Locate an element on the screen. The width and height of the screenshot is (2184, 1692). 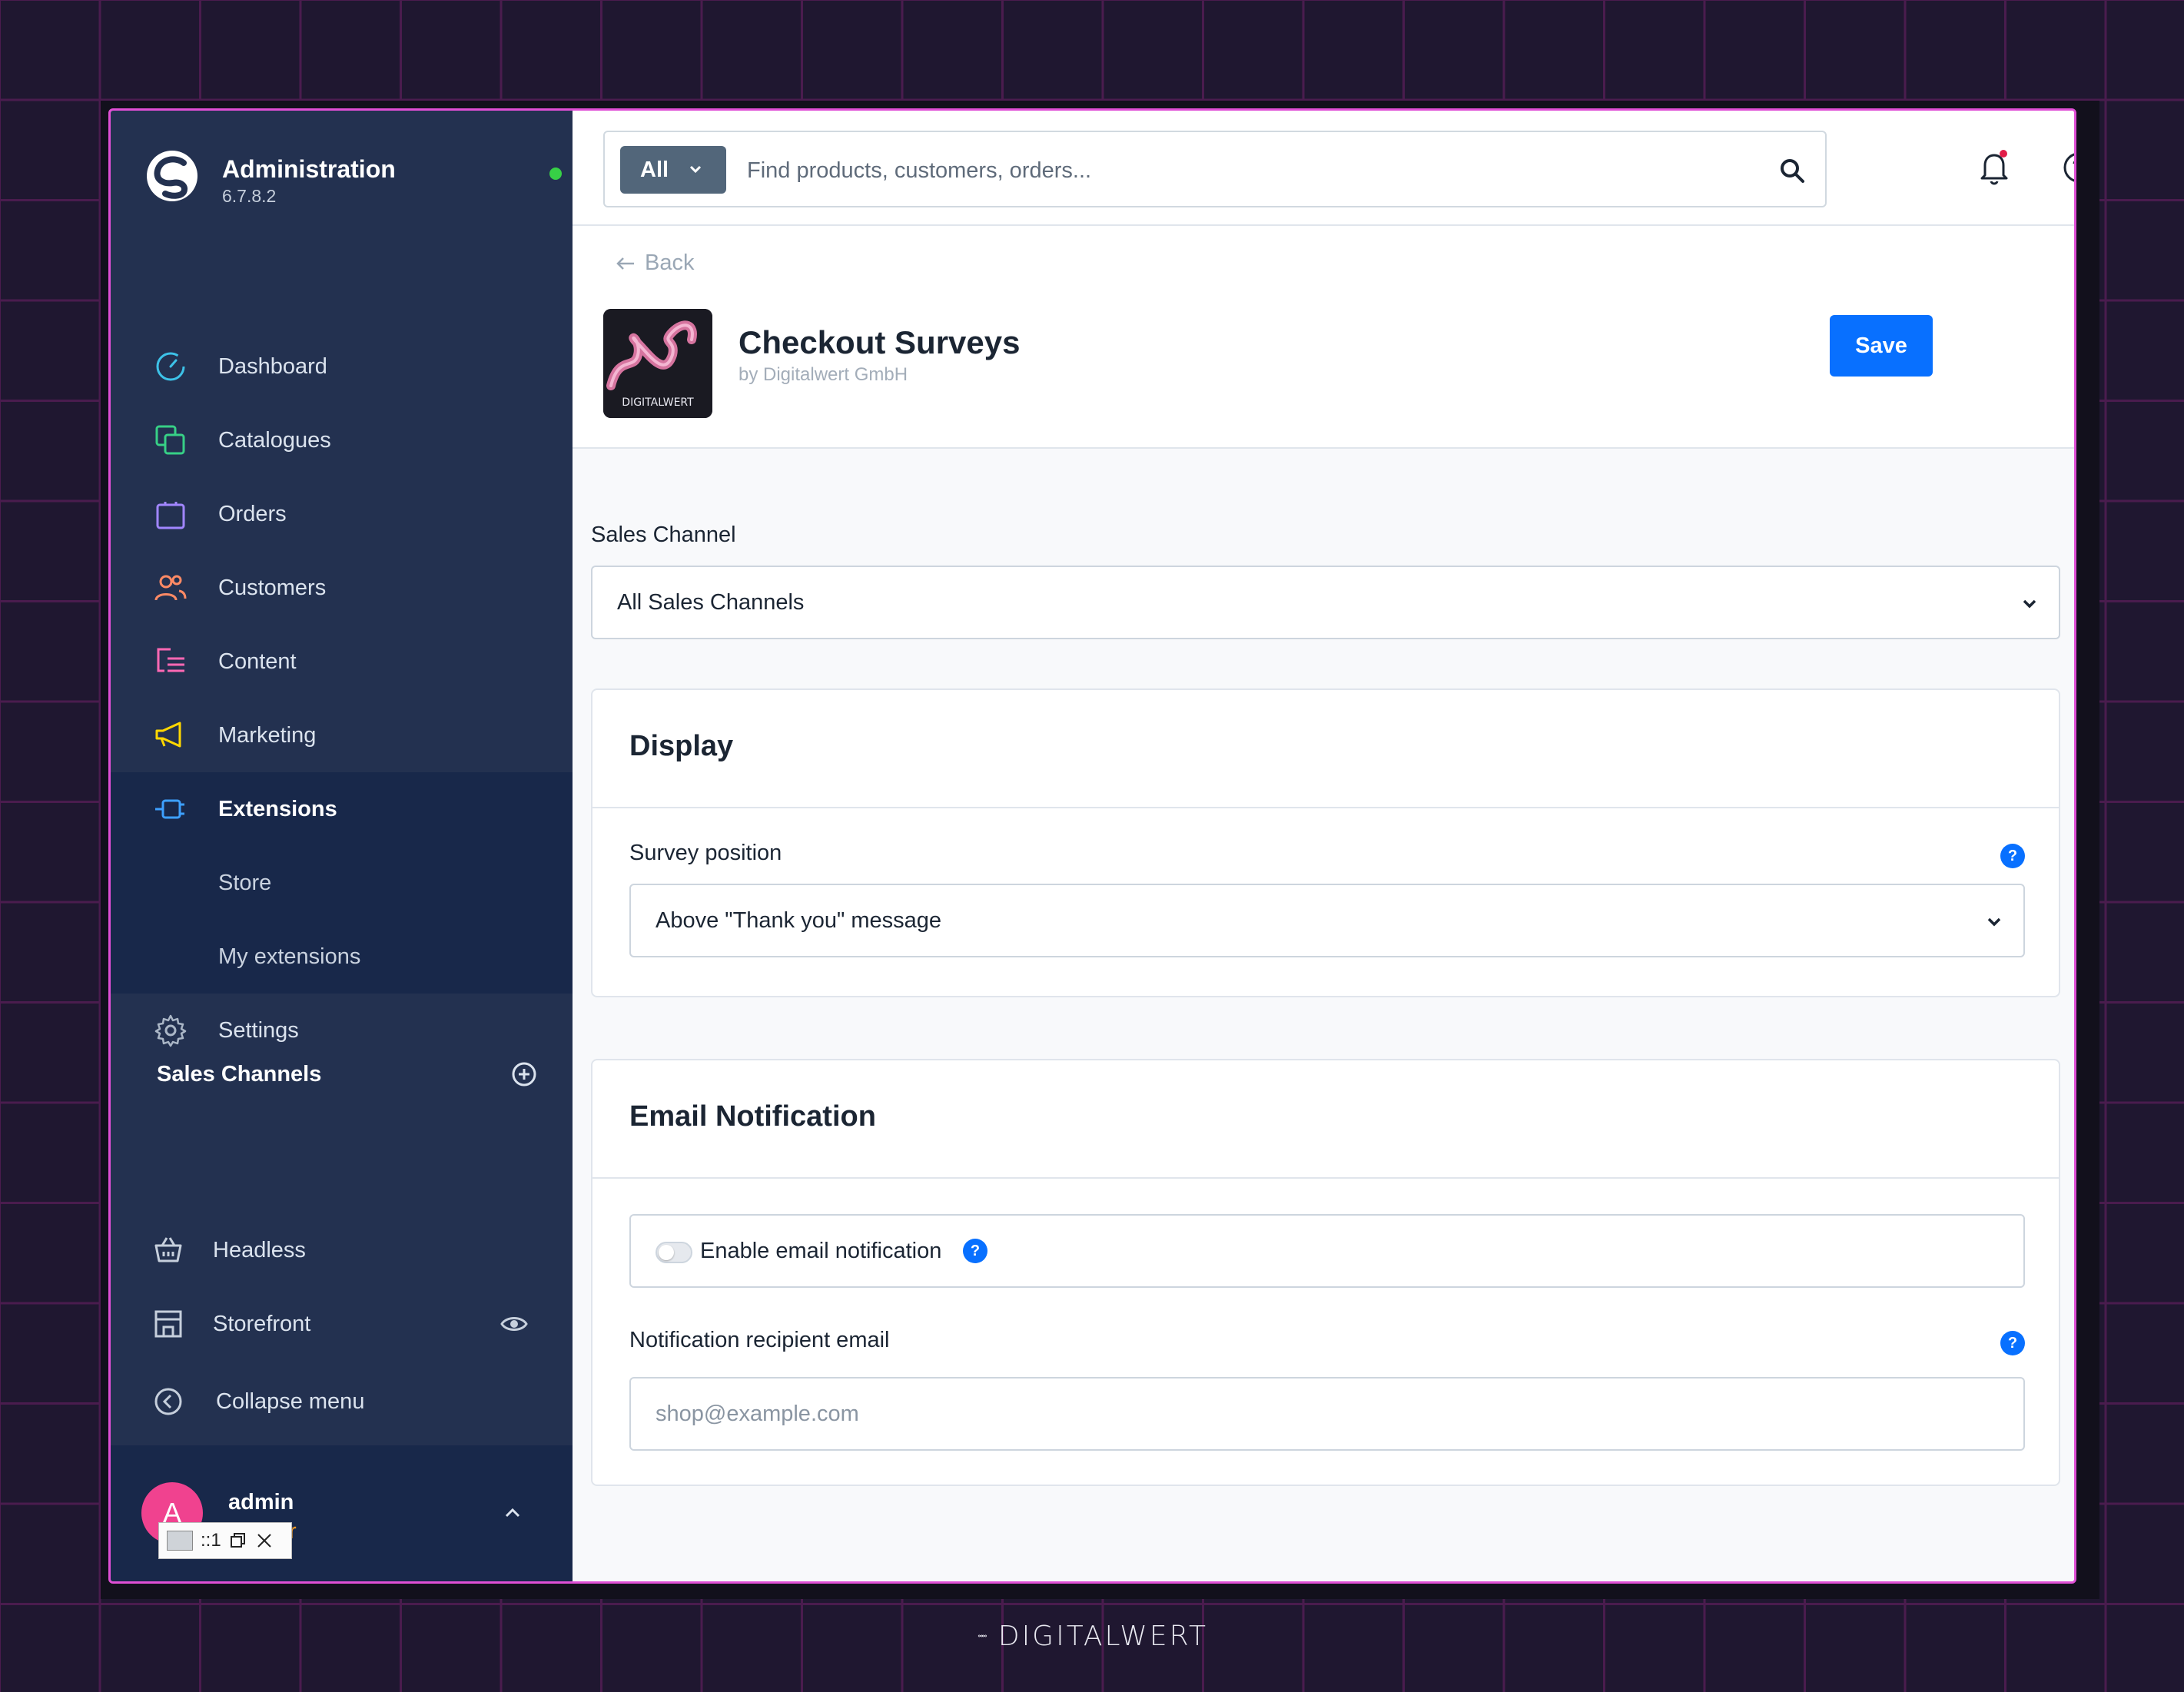
app-version: 6.7.8.2 is located at coordinates (249, 196).